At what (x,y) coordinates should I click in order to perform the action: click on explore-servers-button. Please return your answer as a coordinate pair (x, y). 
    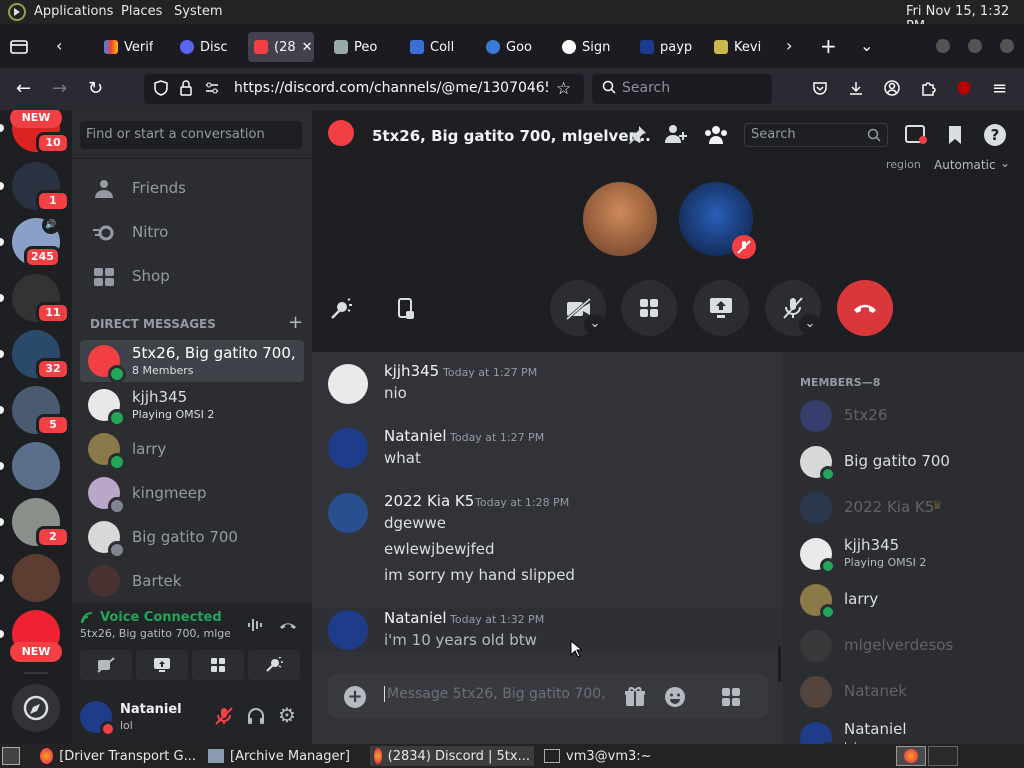
    Looking at the image, I should click on (36, 708).